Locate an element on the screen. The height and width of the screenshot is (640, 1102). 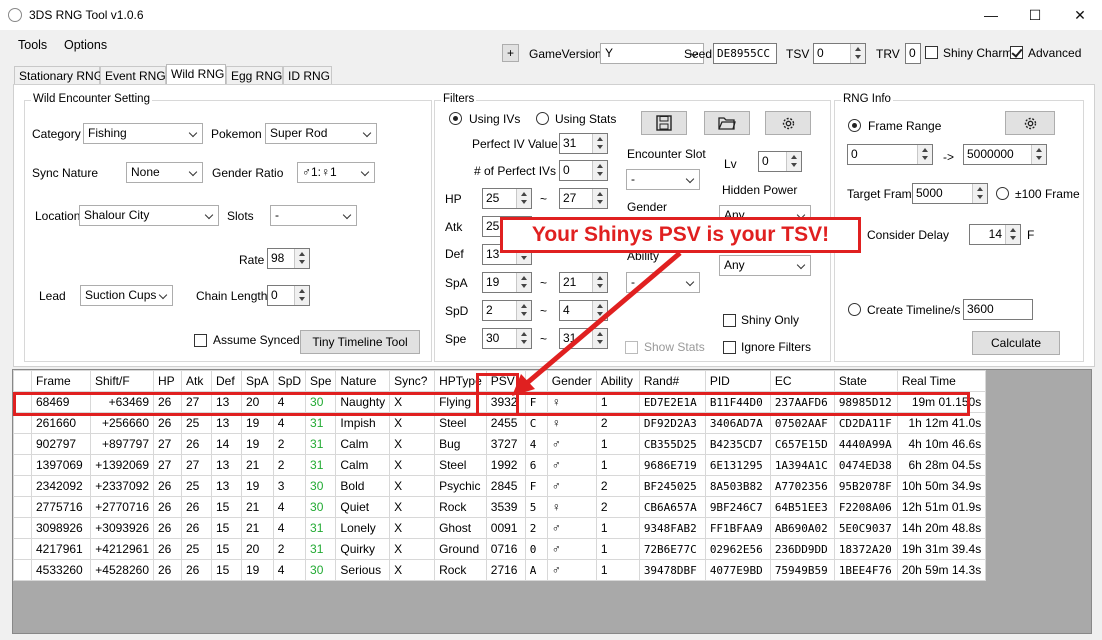
callout-arrow is located at coordinates (597, 323).